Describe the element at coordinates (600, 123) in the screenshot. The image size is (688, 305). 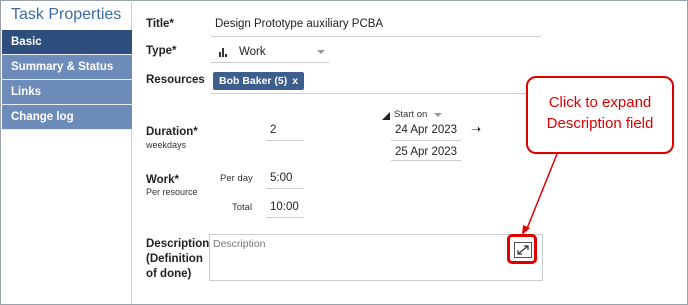
I see `callout-line2: Description field` at that location.